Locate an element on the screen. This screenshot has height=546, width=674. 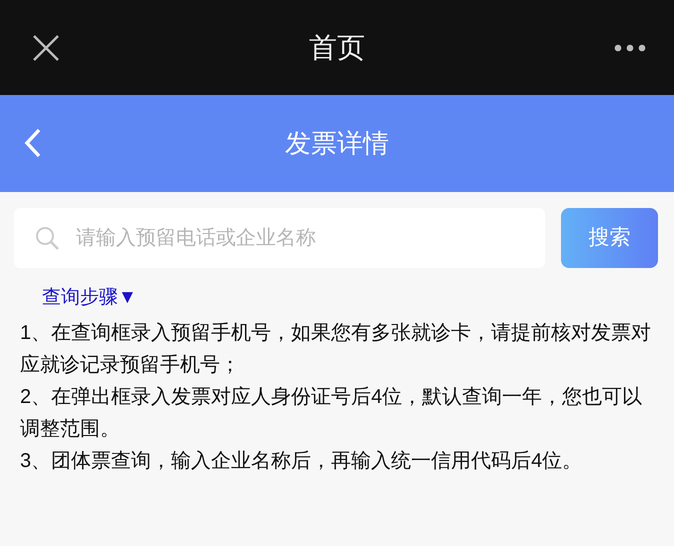
step-text: 1、在查询框录入预留手机号，如果您有多张就诊卡，请提前核对发票对应就诊记录预留手机号； is located at coordinates (336, 349).